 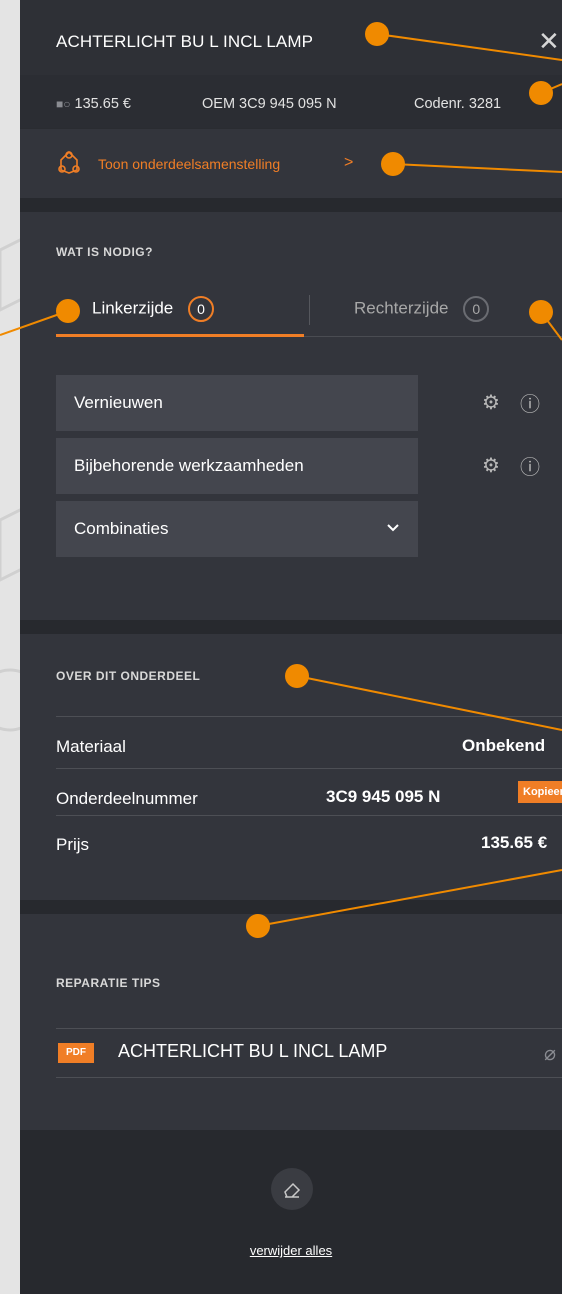 What do you see at coordinates (514, 842) in the screenshot?
I see `price-value: 135.65 €` at bounding box center [514, 842].